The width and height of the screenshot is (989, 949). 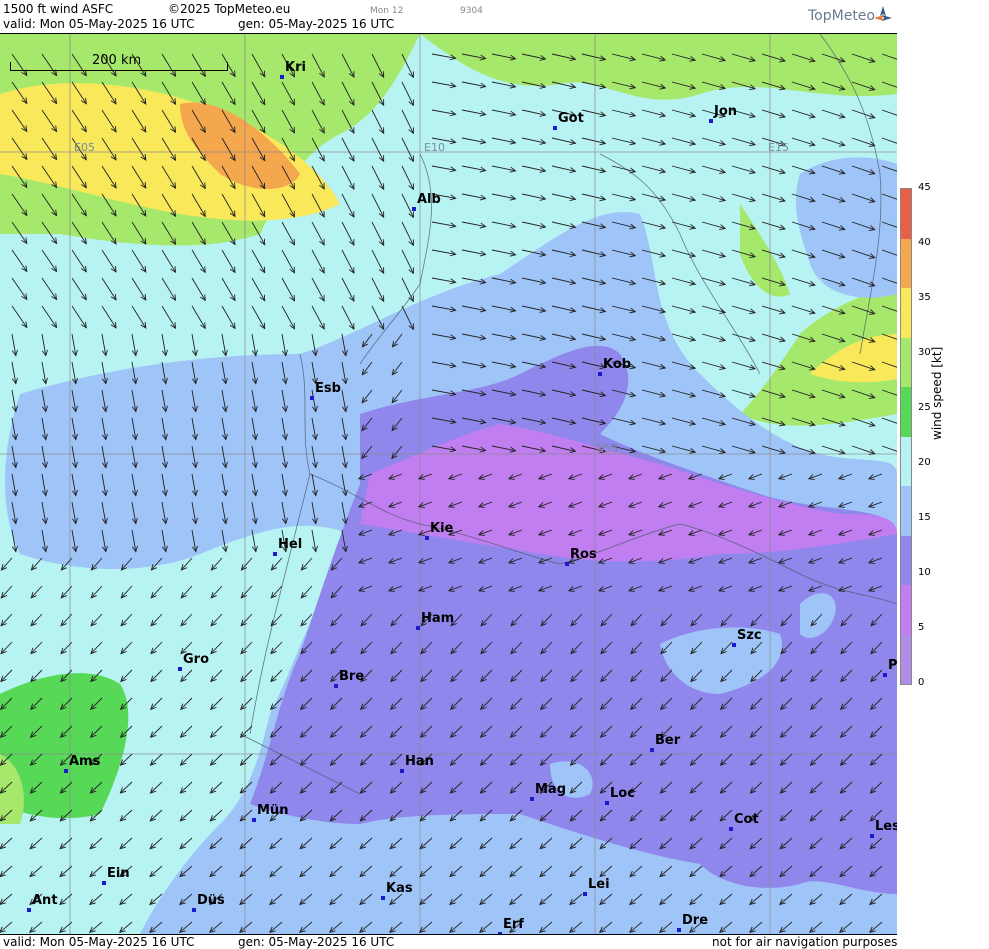 I want to click on city-label: Jon, so click(x=726, y=111).